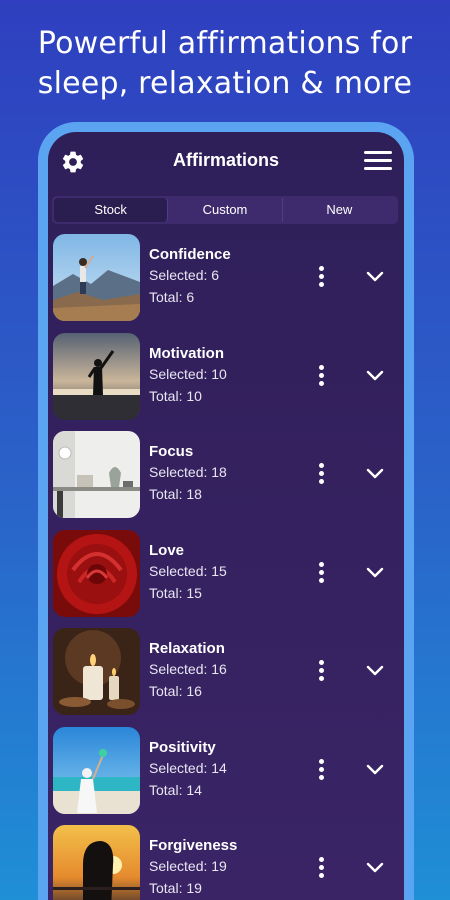 This screenshot has width=450, height=900. Describe the element at coordinates (175, 592) in the screenshot. I see `category-total: Total: 15` at that location.